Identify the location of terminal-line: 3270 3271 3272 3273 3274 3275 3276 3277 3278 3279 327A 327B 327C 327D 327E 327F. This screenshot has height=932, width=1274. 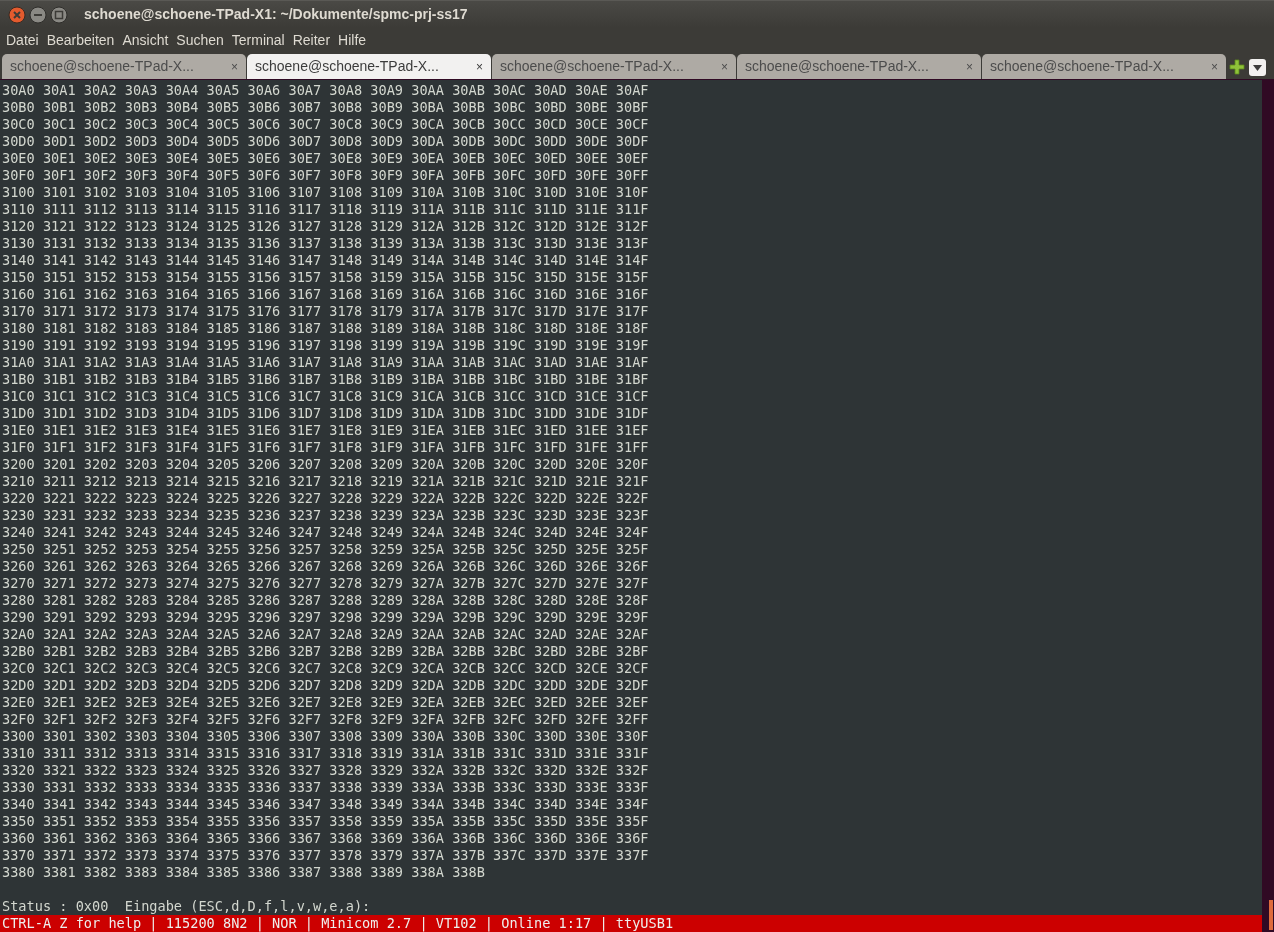
(325, 583).